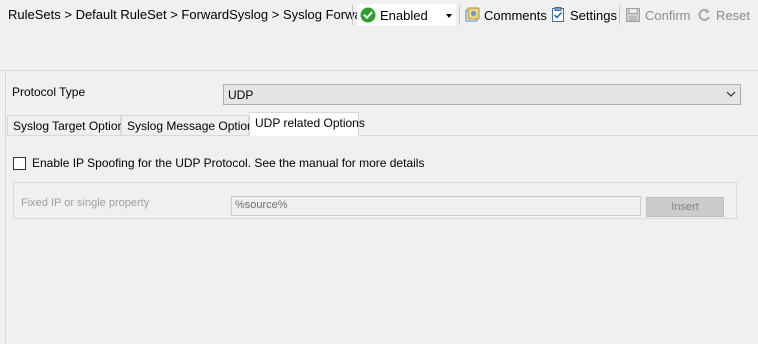 This screenshot has height=344, width=758. I want to click on comments-label: Comments, so click(515, 15).